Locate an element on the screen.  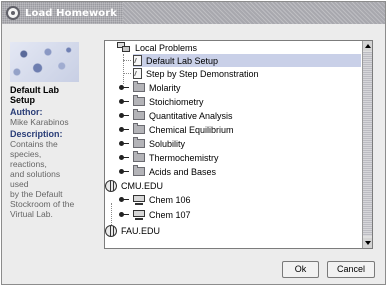
tree-node-step-by-step: Step by Step Demonstration is located at coordinates (196, 73).